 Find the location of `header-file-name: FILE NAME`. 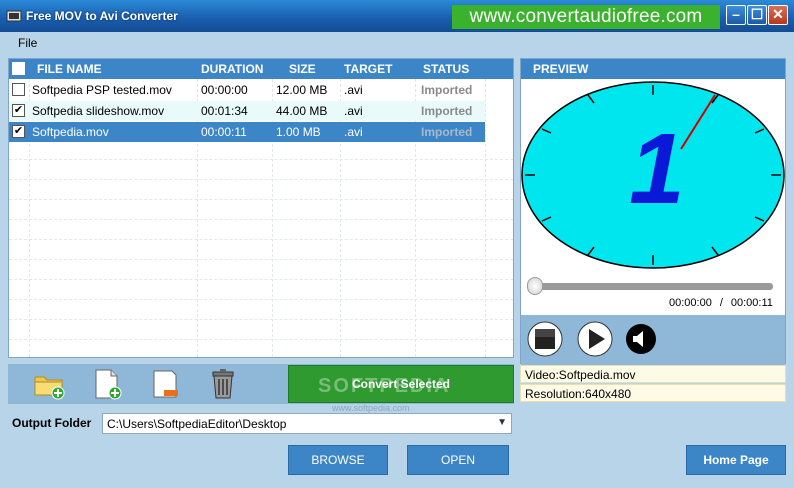

header-file-name: FILE NAME is located at coordinates (69, 69).